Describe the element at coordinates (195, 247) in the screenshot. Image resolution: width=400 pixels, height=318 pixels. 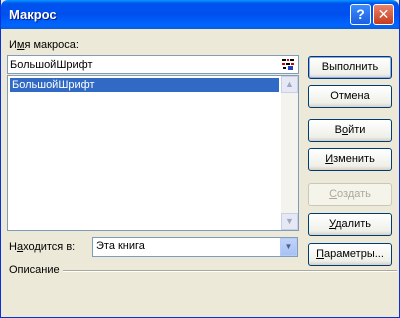
I see `location-select: Эта книга ▼` at that location.